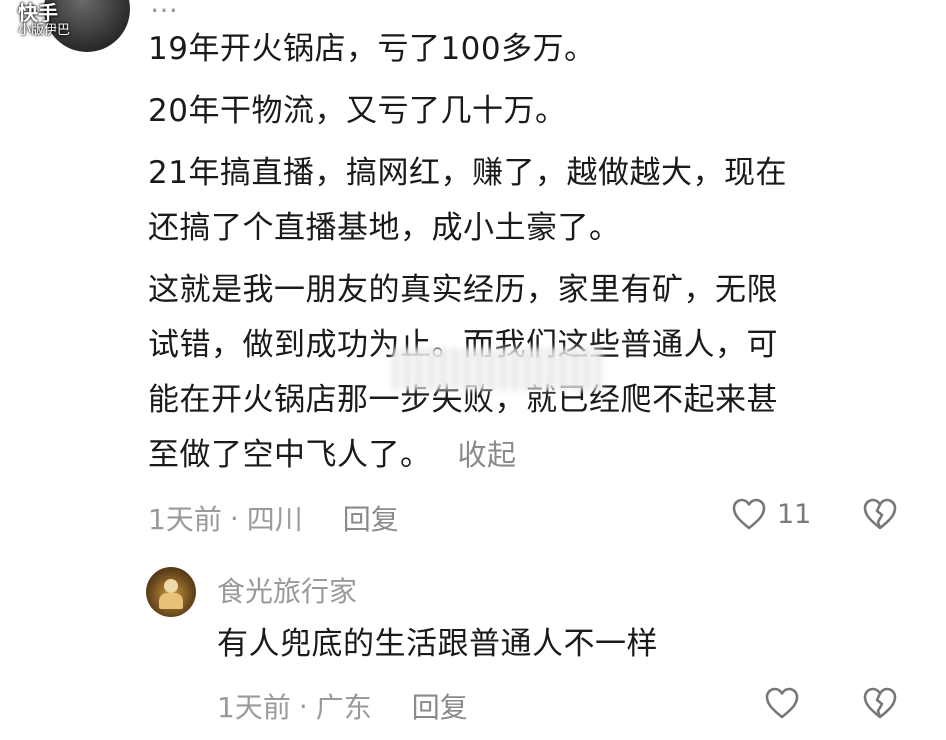  What do you see at coordinates (357, 111) in the screenshot?
I see `comment-paragraph: 20年干物流，又亏了几十万。` at bounding box center [357, 111].